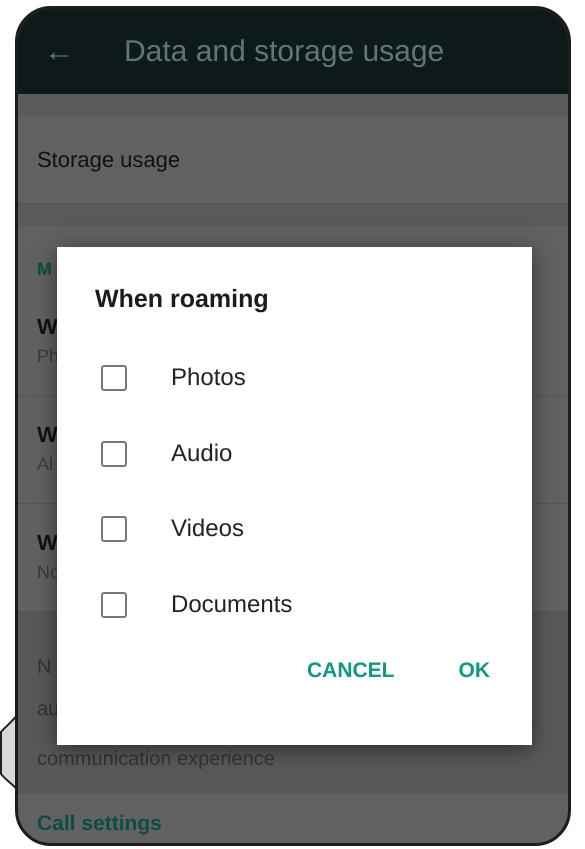 The height and width of the screenshot is (849, 585). I want to click on screen-title: Data and storage usage, so click(284, 52).